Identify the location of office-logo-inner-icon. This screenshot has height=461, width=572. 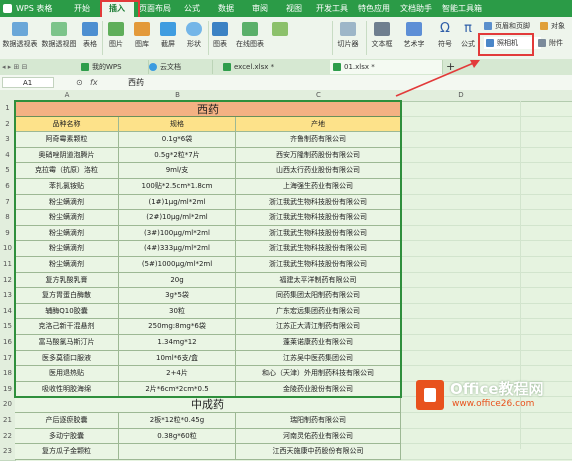
(430, 395).